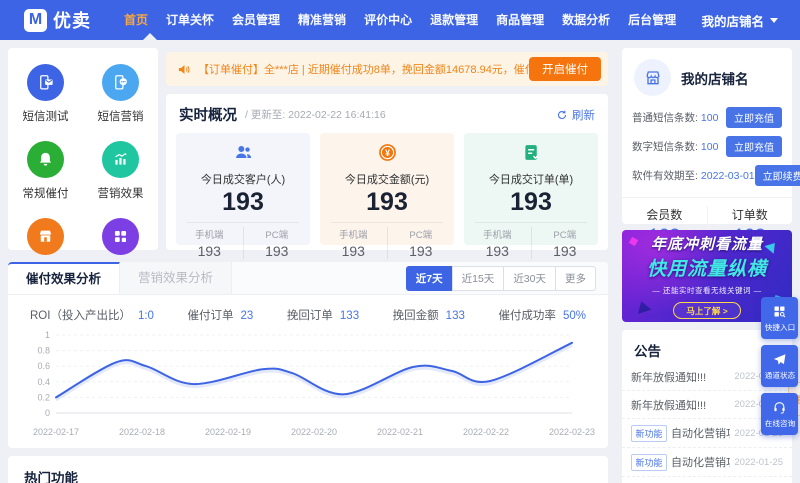 Image resolution: width=800 pixels, height=483 pixels. Describe the element at coordinates (486, 432) in the screenshot. I see `svg-text: 2022-02-22` at that location.